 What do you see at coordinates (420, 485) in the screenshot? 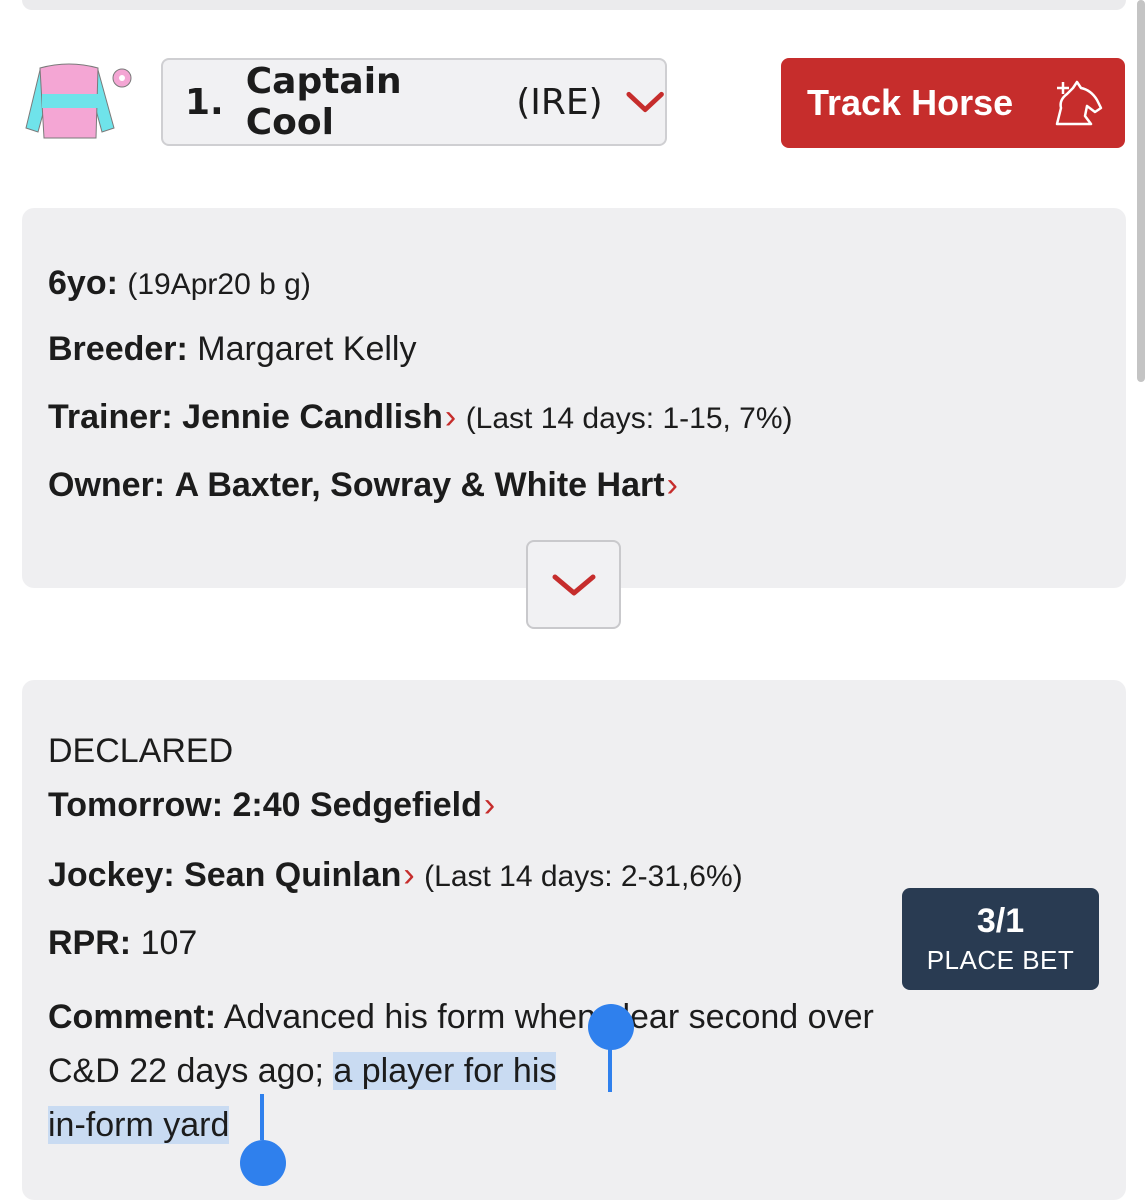
I see `owner-link: A Baxter, Sowray & White Hart` at bounding box center [420, 485].